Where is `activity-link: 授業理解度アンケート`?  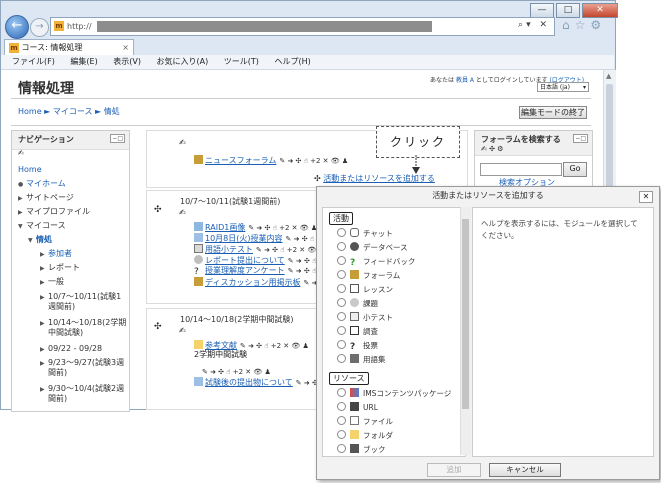
activity-link: 授業理解度アンケート is located at coordinates (245, 270).